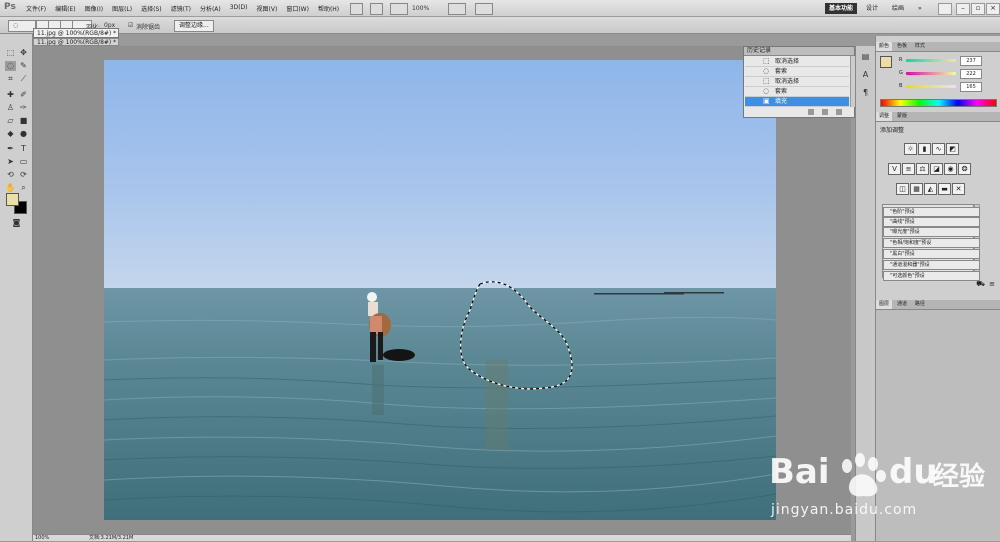 Image resolution: width=1000 pixels, height=542 pixels. What do you see at coordinates (971, 87) in the screenshot?
I see `b-value: 165` at bounding box center [971, 87].